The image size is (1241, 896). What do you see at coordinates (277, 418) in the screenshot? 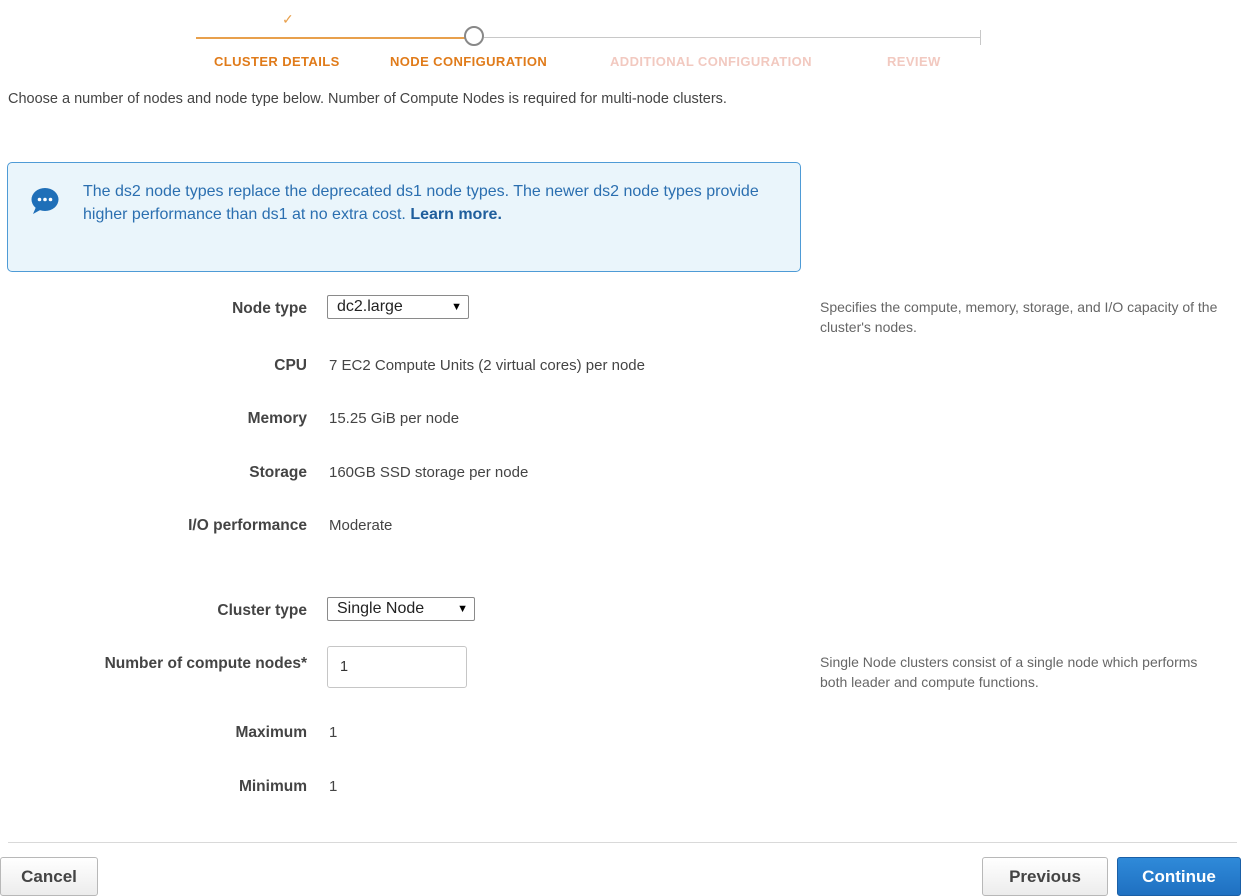
I see `memory-label: Memory` at bounding box center [277, 418].